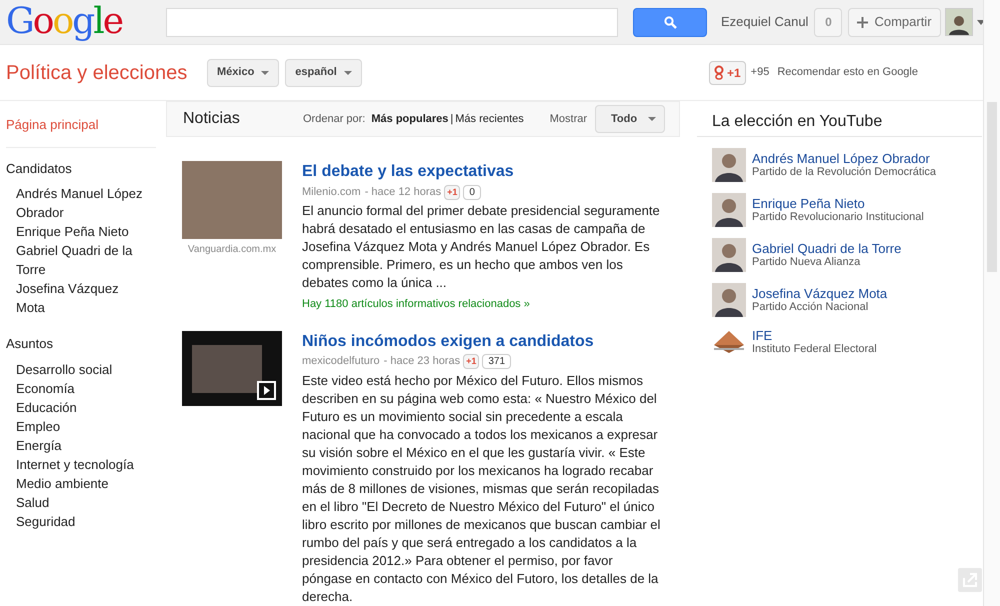  Describe the element at coordinates (232, 250) in the screenshot. I see `photo-credit: Vanguardia.com.mx` at that location.